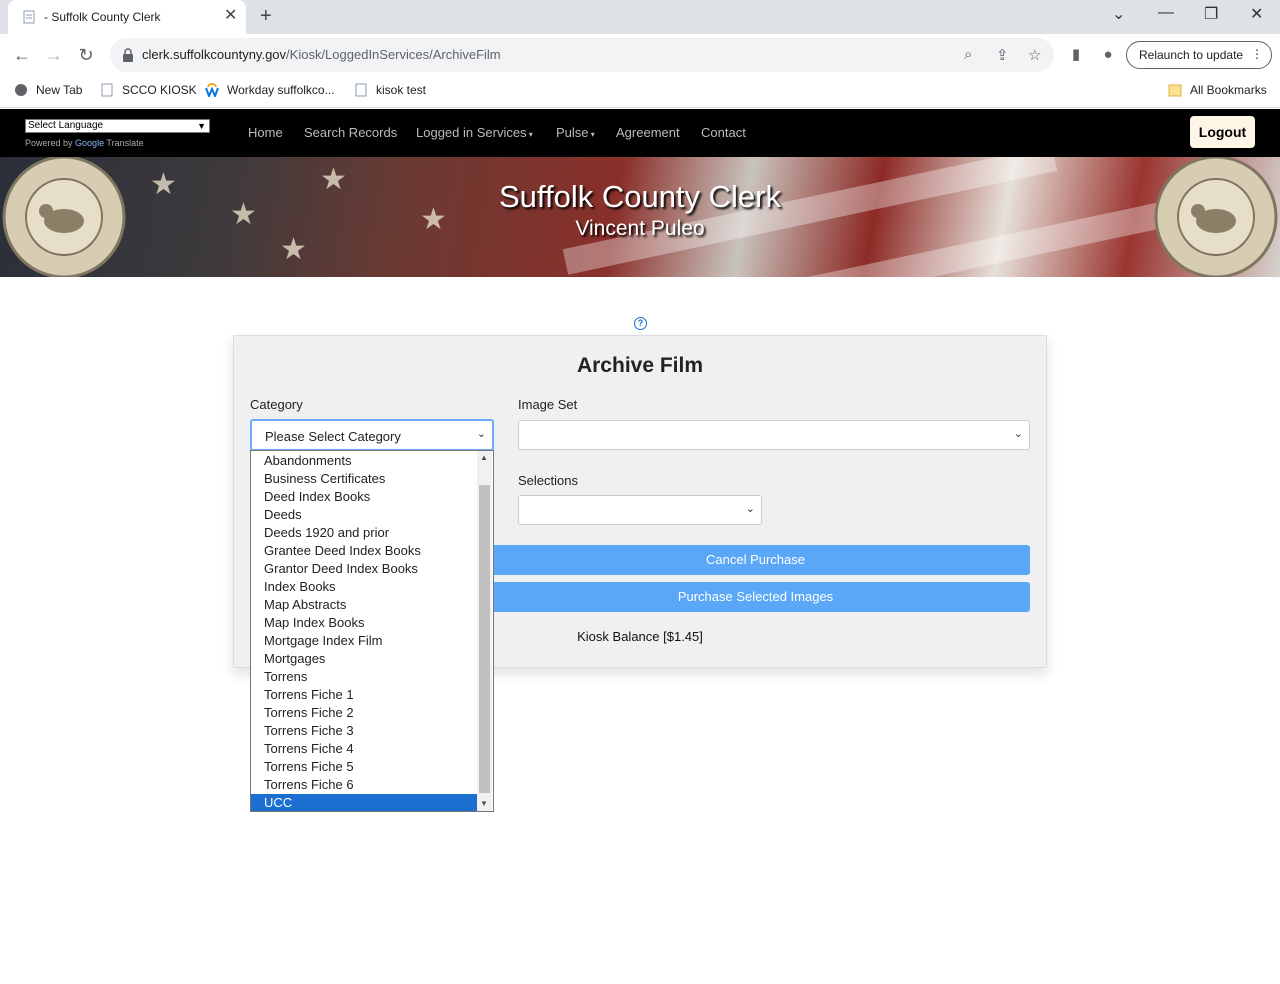 The height and width of the screenshot is (984, 1280). Describe the element at coordinates (640, 323) in the screenshot. I see `help-icon: ?` at that location.